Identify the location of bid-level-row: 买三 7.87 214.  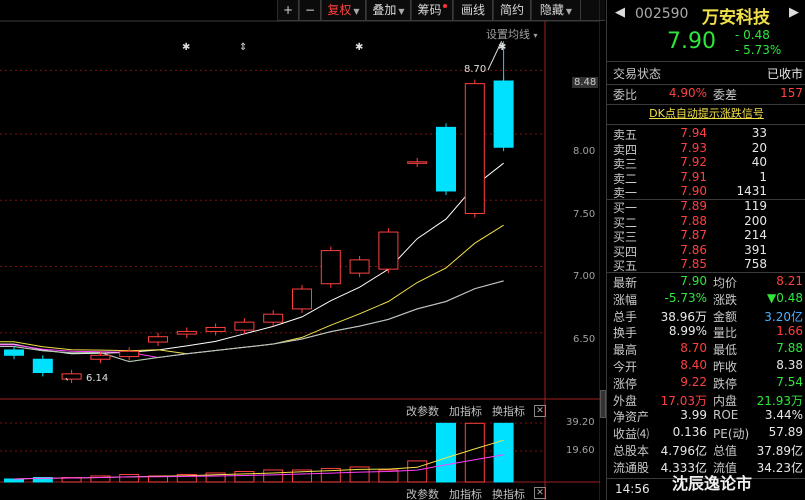
(706, 236).